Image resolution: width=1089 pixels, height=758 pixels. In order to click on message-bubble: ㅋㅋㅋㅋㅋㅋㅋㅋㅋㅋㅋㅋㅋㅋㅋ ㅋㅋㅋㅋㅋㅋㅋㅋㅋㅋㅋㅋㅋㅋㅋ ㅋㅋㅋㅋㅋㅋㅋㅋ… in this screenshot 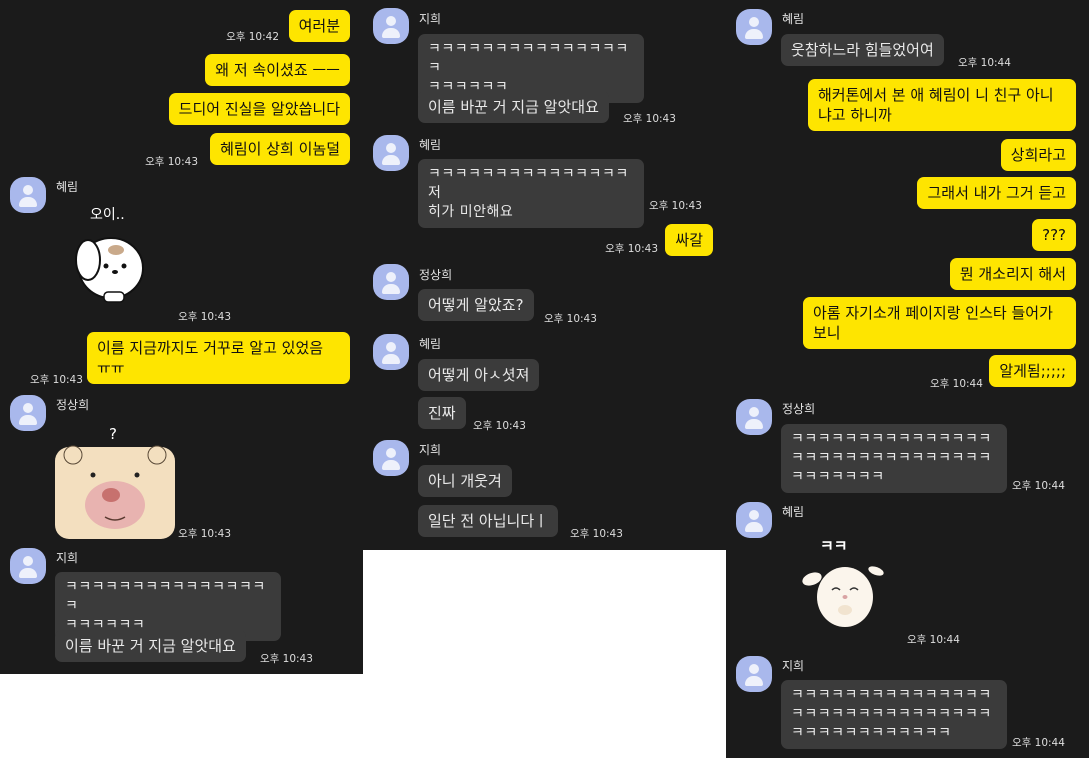, I will do `click(894, 714)`.